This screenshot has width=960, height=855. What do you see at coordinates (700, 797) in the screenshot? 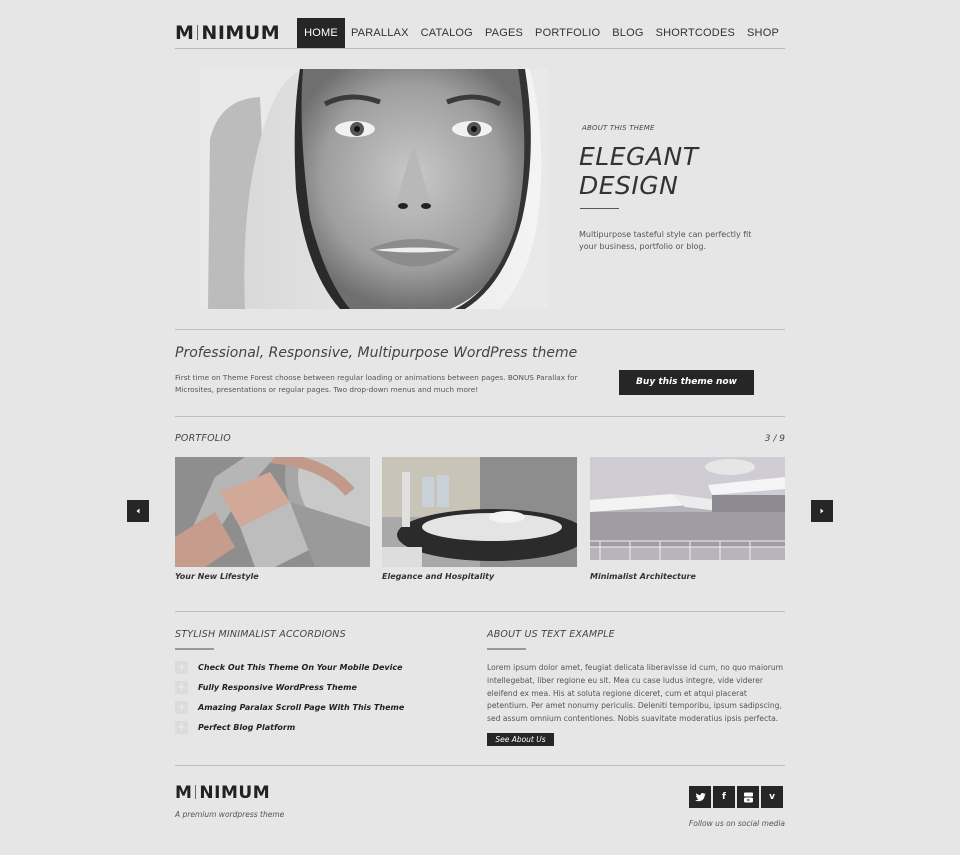
I see `twitter-icon` at bounding box center [700, 797].